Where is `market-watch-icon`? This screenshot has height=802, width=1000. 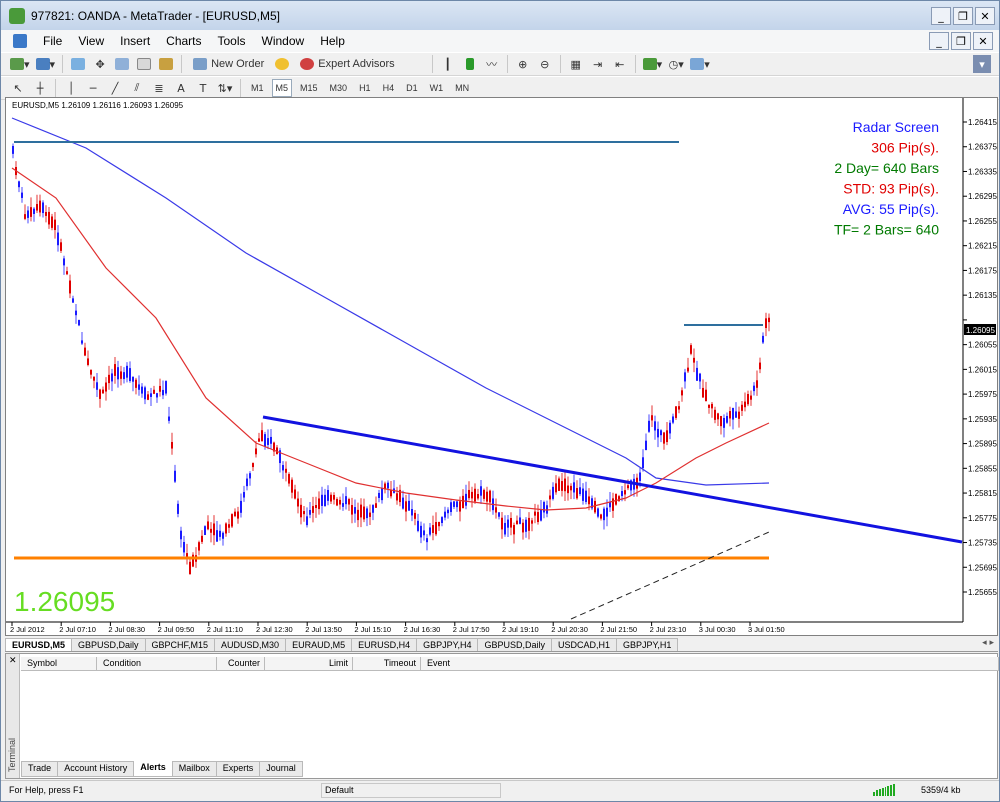
market-watch-icon is located at coordinates (78, 64).